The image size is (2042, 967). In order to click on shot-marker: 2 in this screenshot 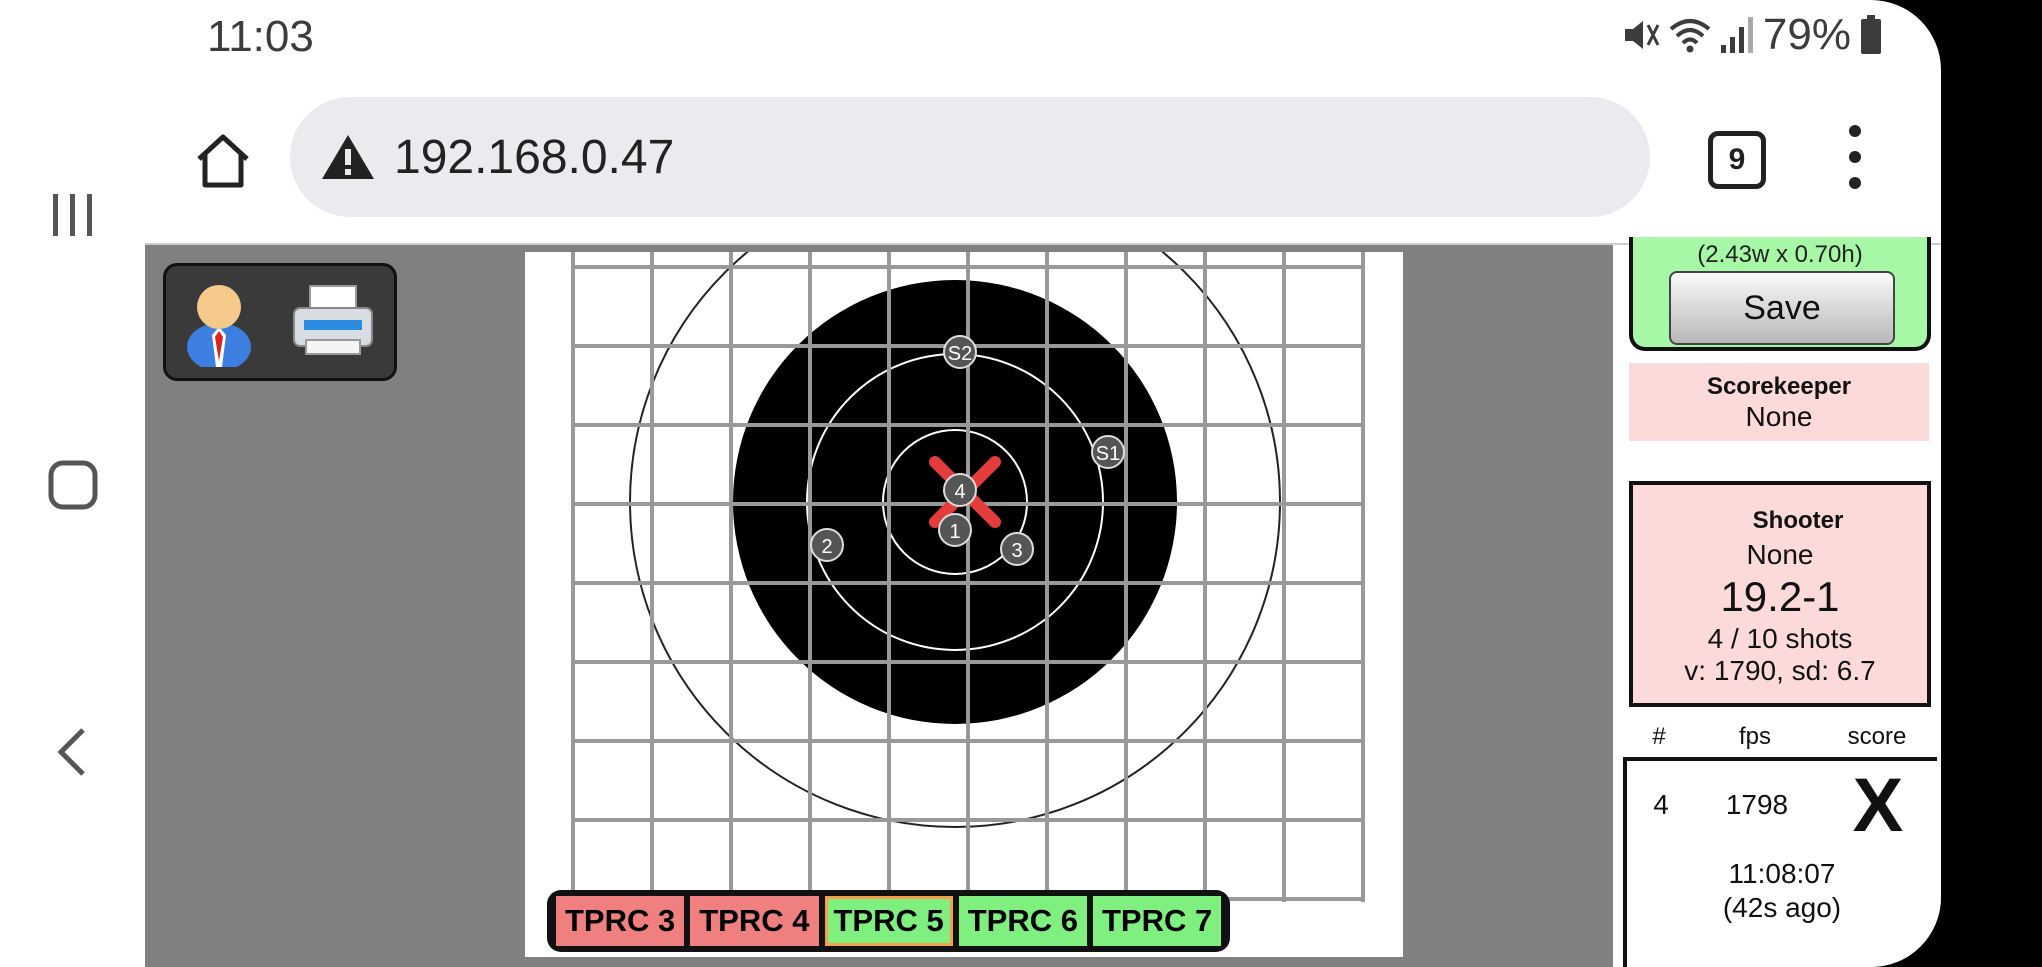, I will do `click(827, 545)`.